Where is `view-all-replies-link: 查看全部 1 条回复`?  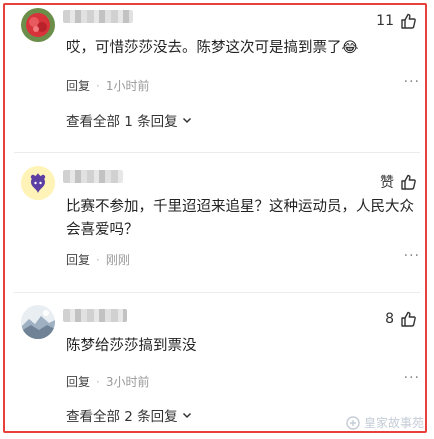 view-all-replies-link: 查看全部 1 条回复 is located at coordinates (129, 120).